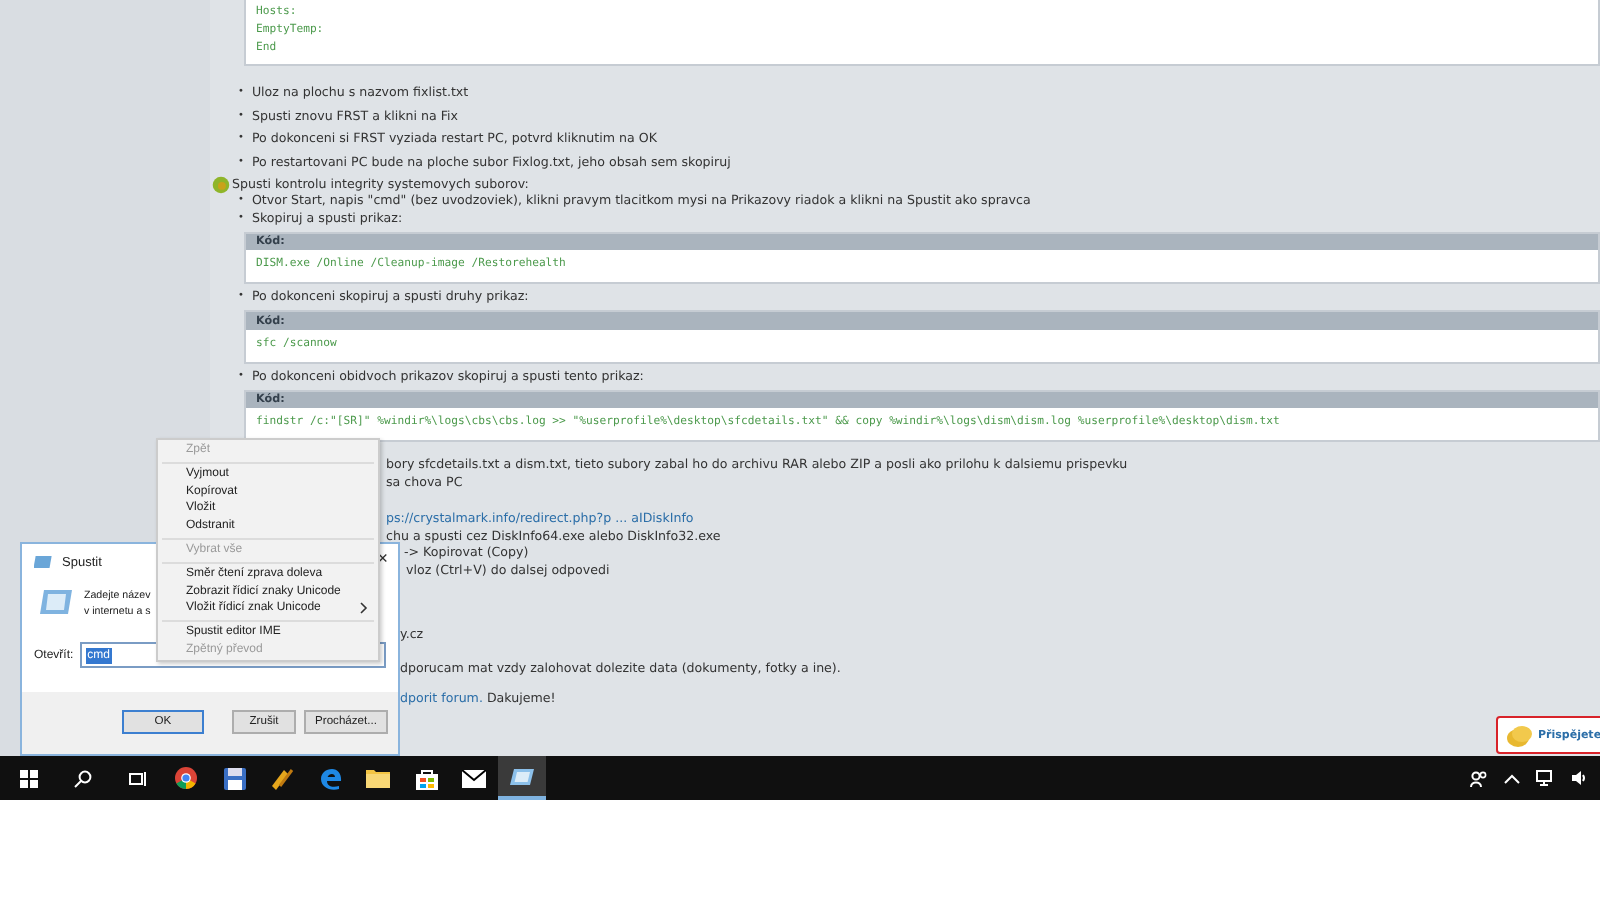  Describe the element at coordinates (1520, 735) in the screenshot. I see `coins-icon` at that location.